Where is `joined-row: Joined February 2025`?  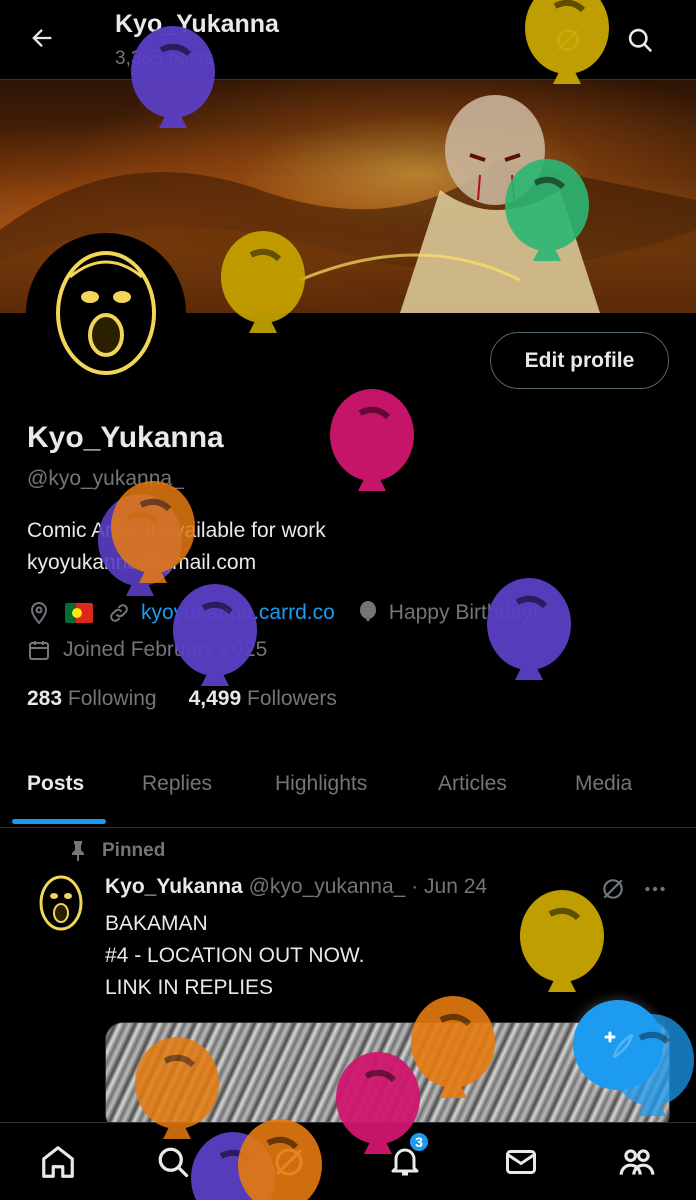
joined-row: Joined February 2025 is located at coordinates (147, 650).